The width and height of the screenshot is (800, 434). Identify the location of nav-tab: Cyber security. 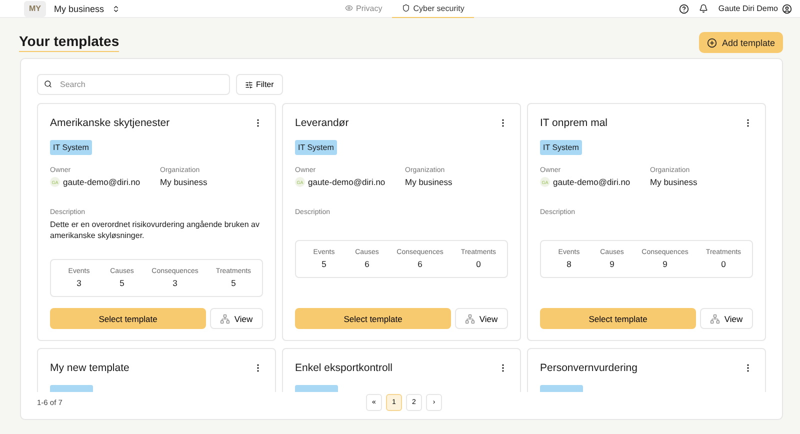
(433, 9).